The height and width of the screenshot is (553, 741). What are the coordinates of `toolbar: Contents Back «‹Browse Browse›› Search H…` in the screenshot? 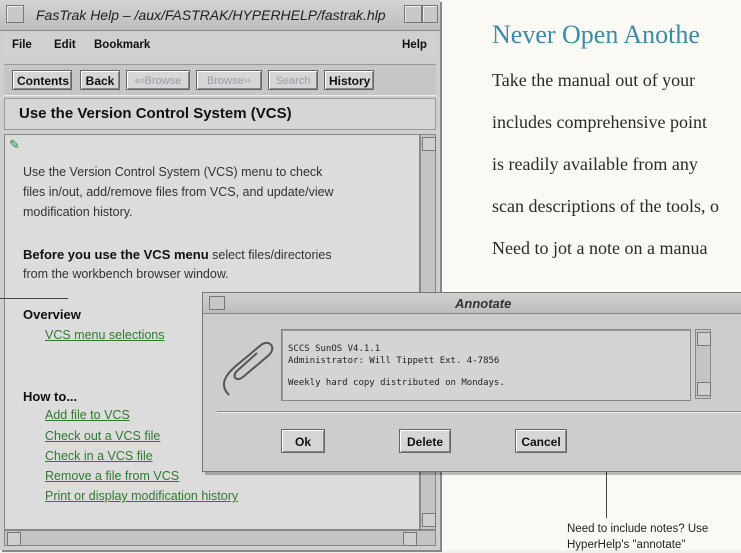 It's located at (220, 80).